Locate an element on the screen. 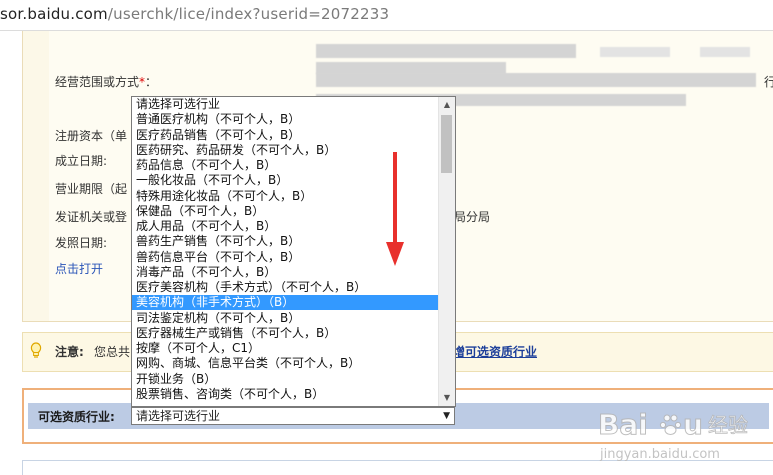 Image resolution: width=773 pixels, height=475 pixels. issuing-authority-value: 局分局 is located at coordinates (472, 217).